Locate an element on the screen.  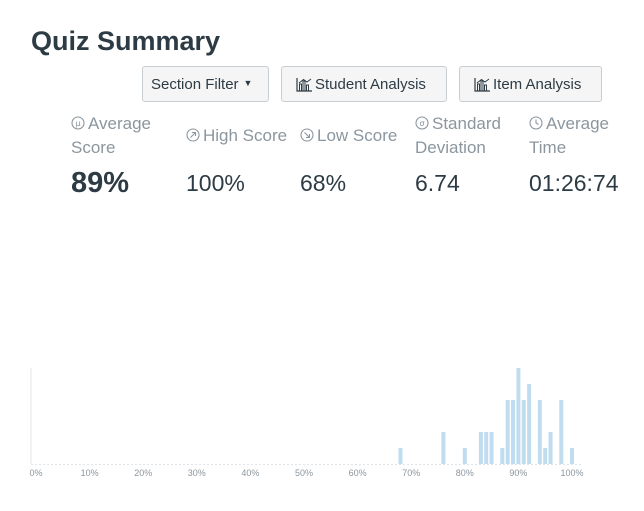
caret-down-icon: ▼ is located at coordinates (248, 83).